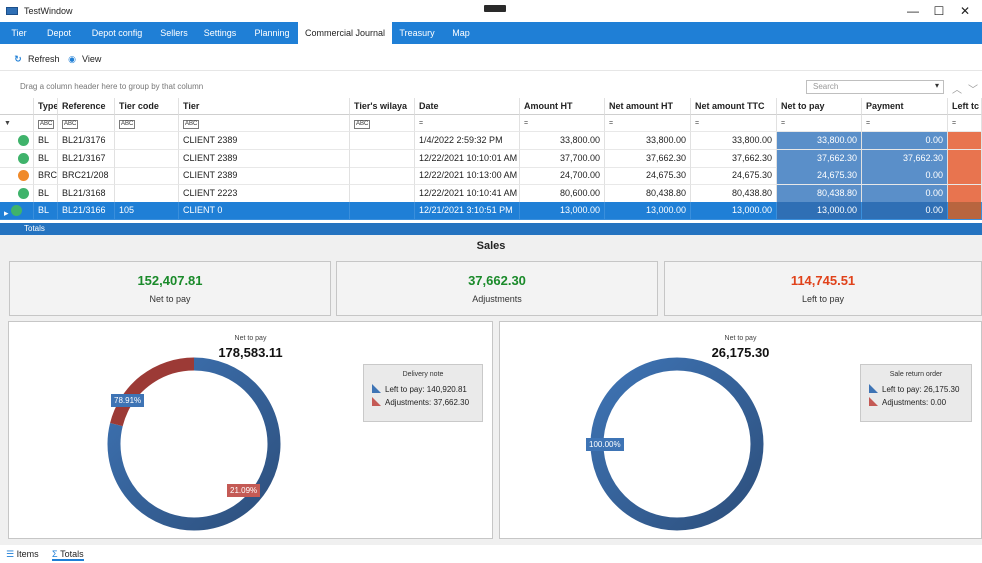  I want to click on tab-map: Map, so click(461, 33).